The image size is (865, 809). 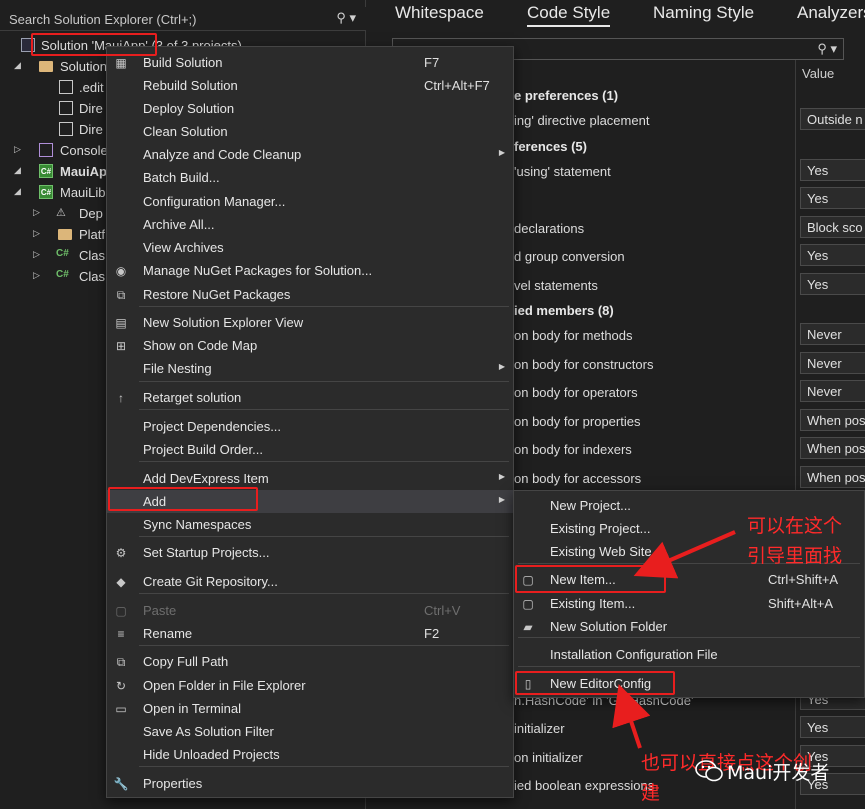 I want to click on callout-text-line: 建, so click(x=651, y=793).